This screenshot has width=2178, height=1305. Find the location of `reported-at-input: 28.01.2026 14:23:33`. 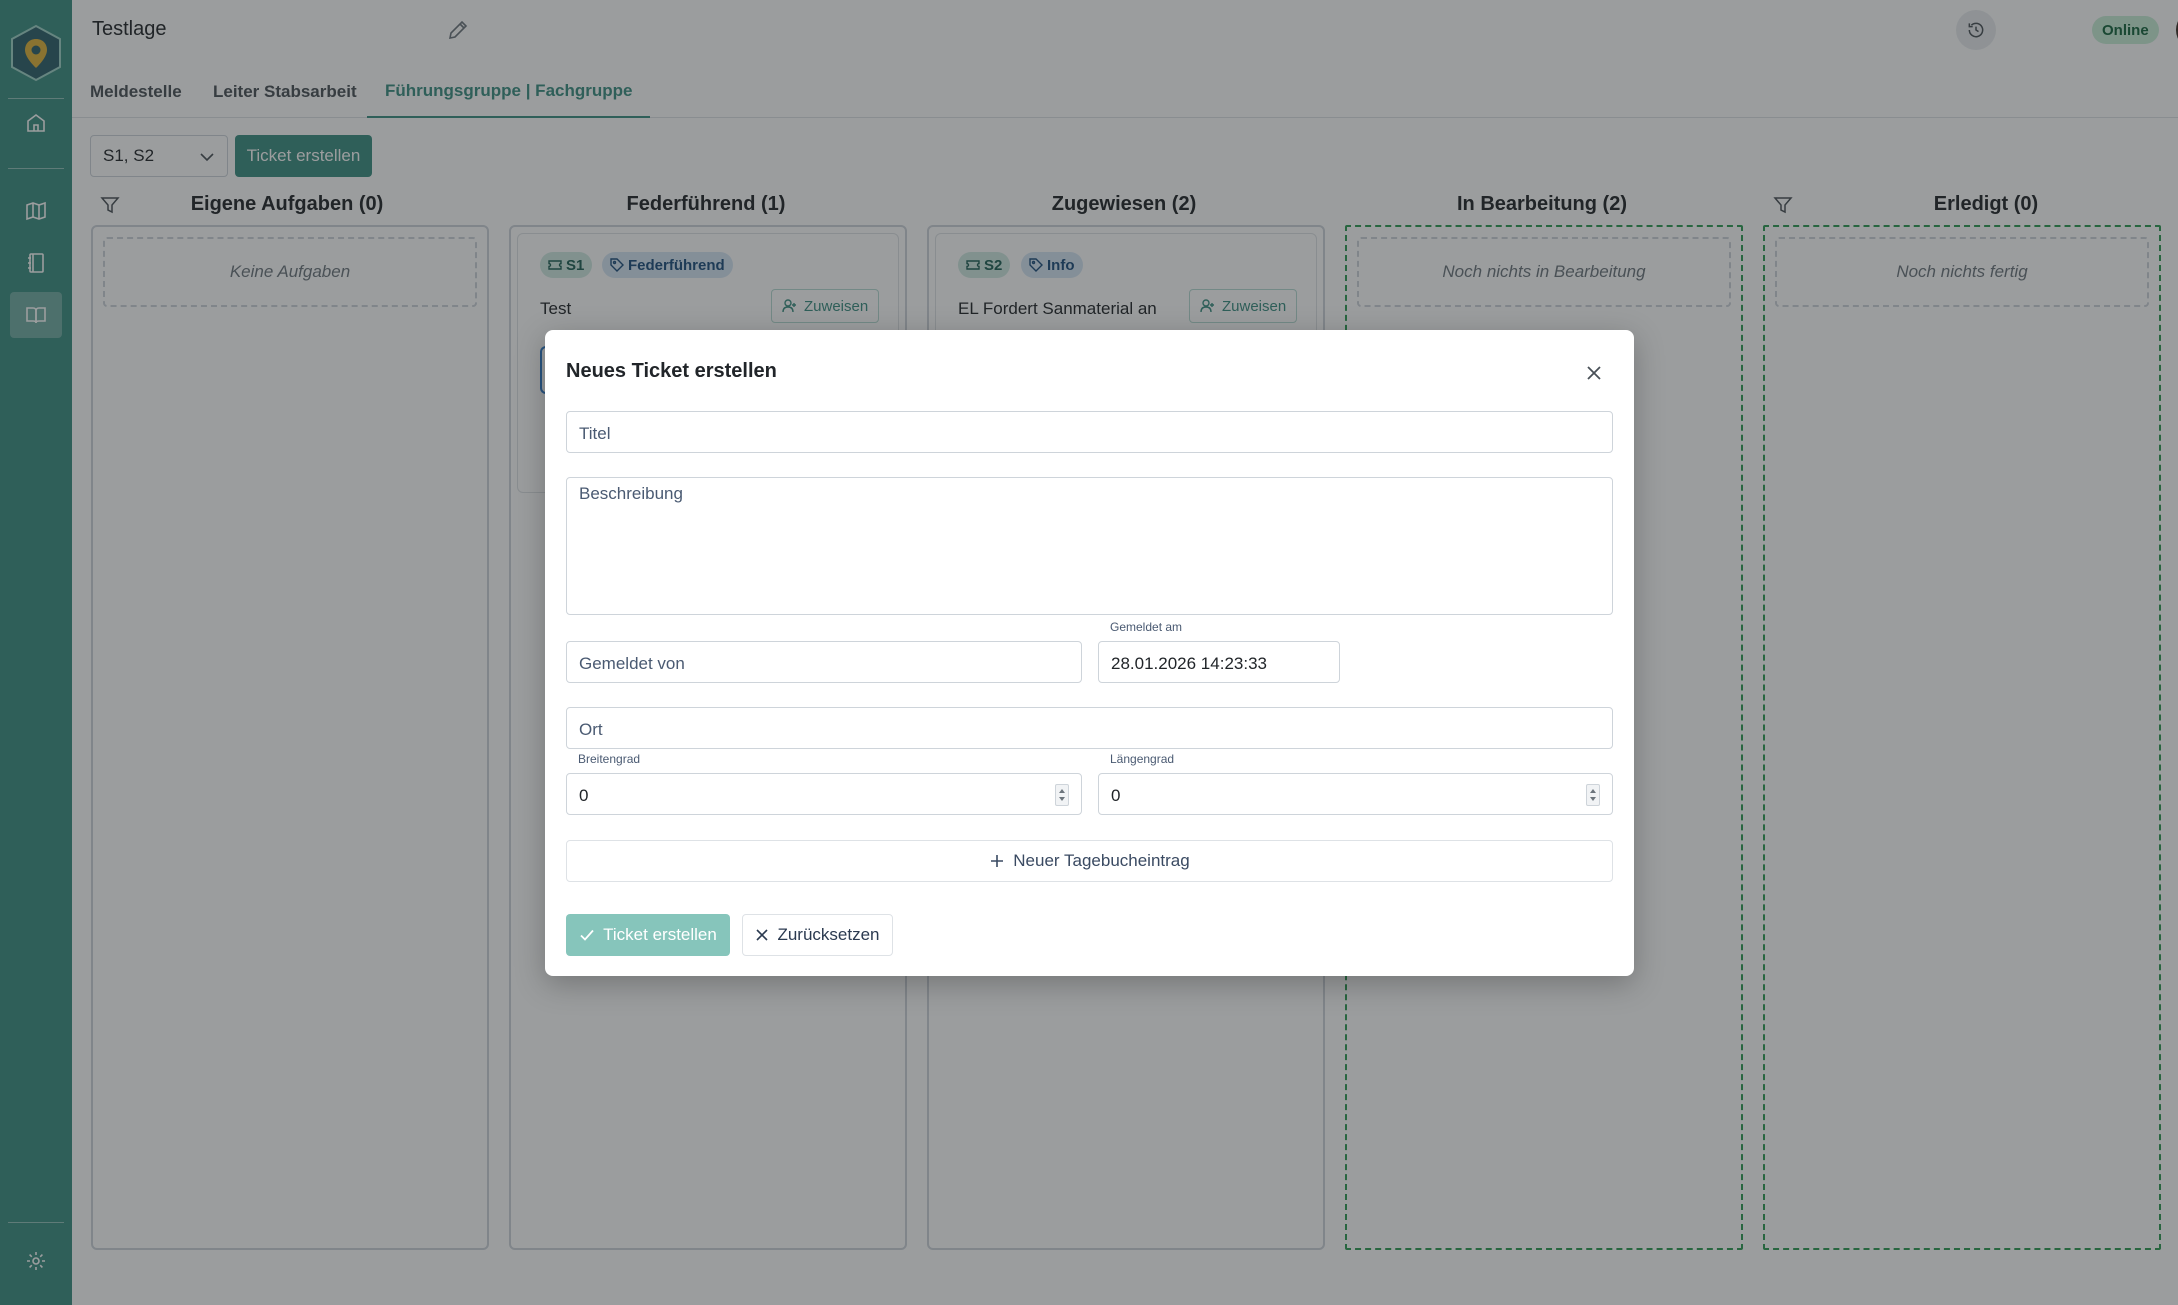

reported-at-input: 28.01.2026 14:23:33 is located at coordinates (1219, 662).